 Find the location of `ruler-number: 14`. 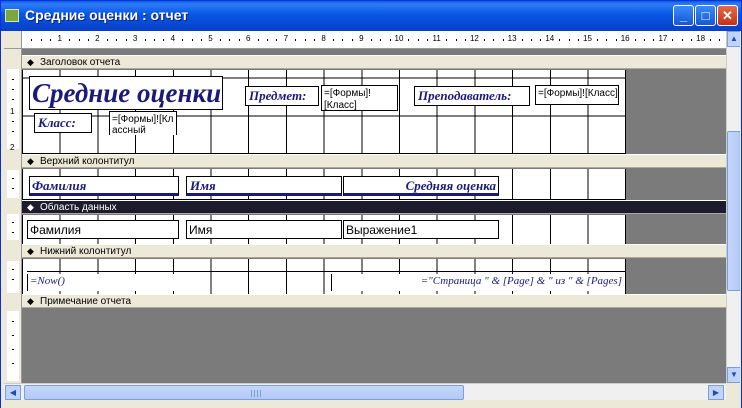

ruler-number: 14 is located at coordinates (550, 38).